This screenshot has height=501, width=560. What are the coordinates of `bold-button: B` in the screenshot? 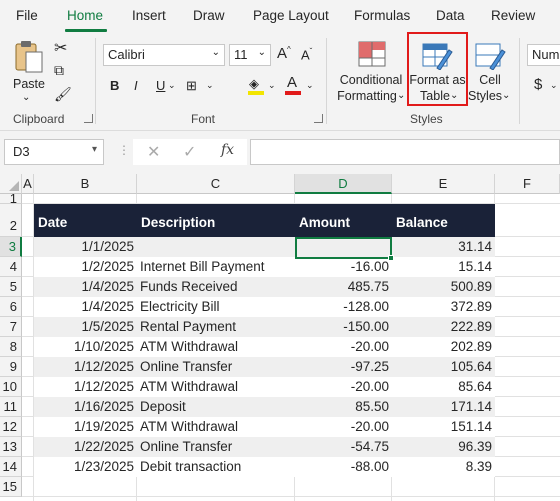 It's located at (114, 85).